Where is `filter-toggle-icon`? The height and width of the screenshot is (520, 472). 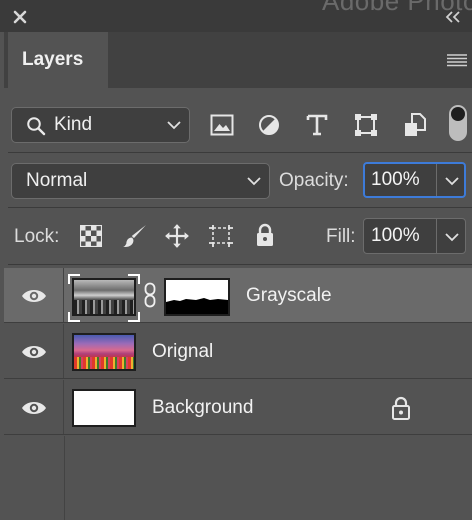
filter-toggle-icon is located at coordinates (458, 123).